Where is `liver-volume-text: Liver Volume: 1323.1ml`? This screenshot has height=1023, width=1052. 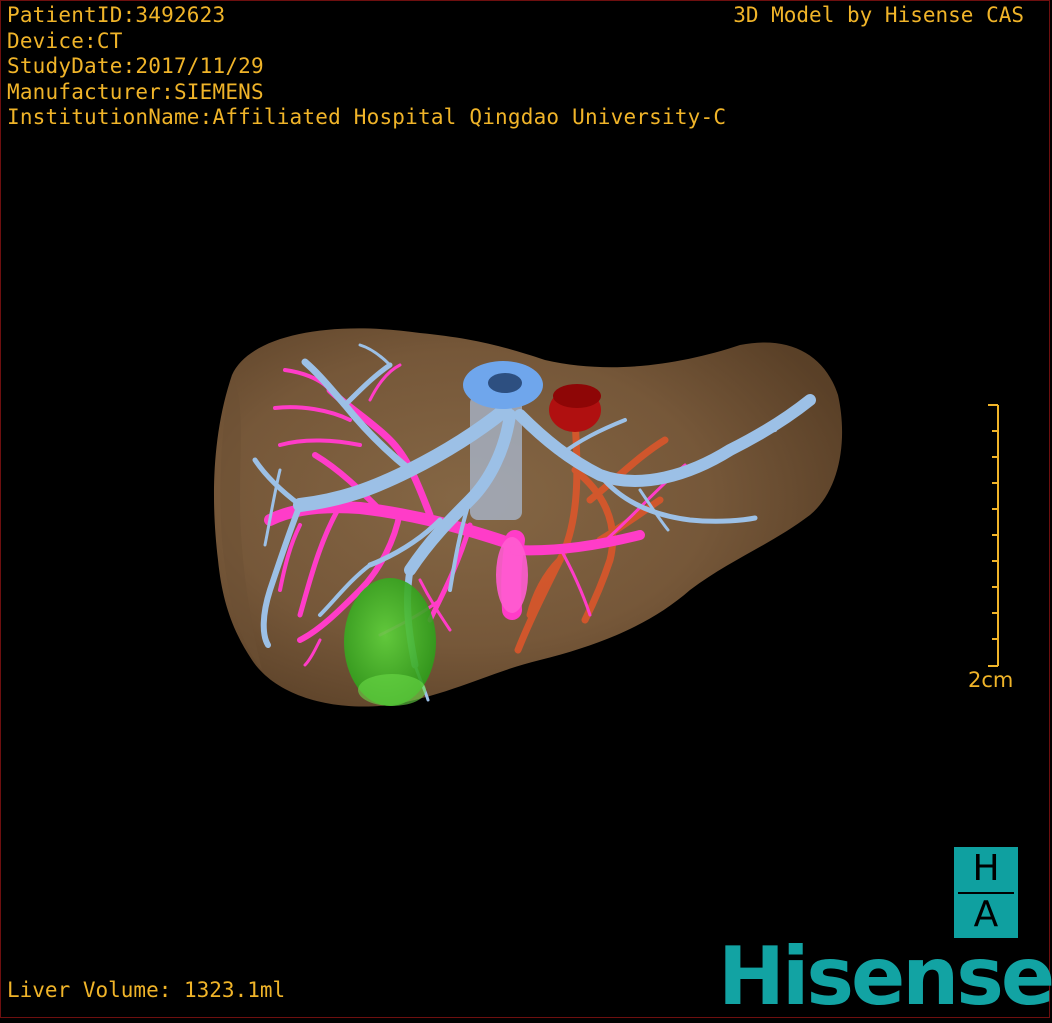 liver-volume-text: Liver Volume: 1323.1ml is located at coordinates (146, 990).